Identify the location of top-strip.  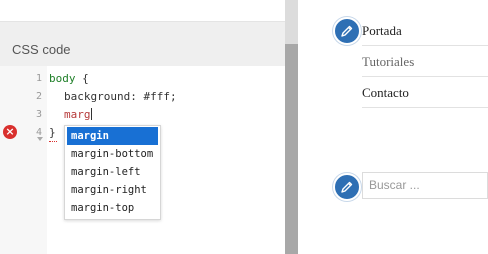
(142, 11).